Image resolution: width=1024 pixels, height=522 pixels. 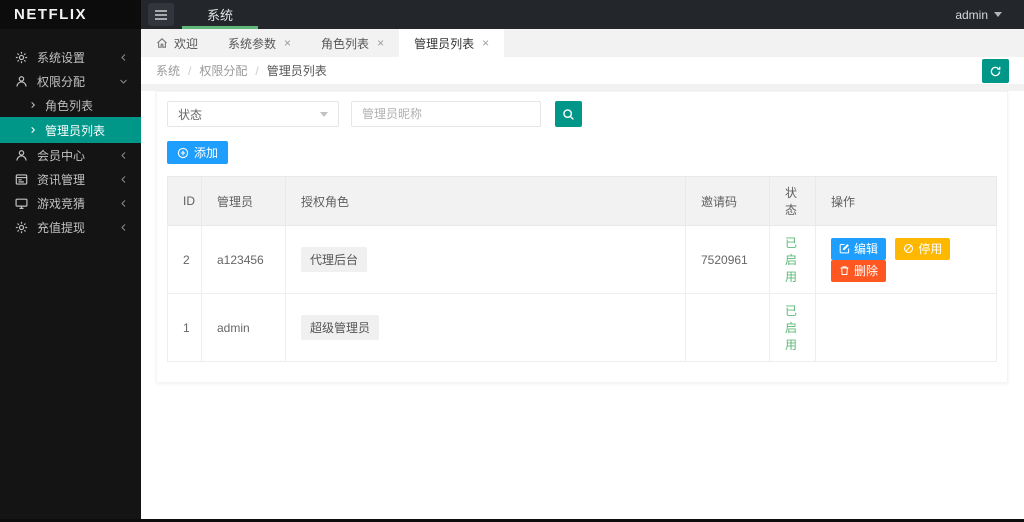 I want to click on search-button, so click(x=568, y=114).